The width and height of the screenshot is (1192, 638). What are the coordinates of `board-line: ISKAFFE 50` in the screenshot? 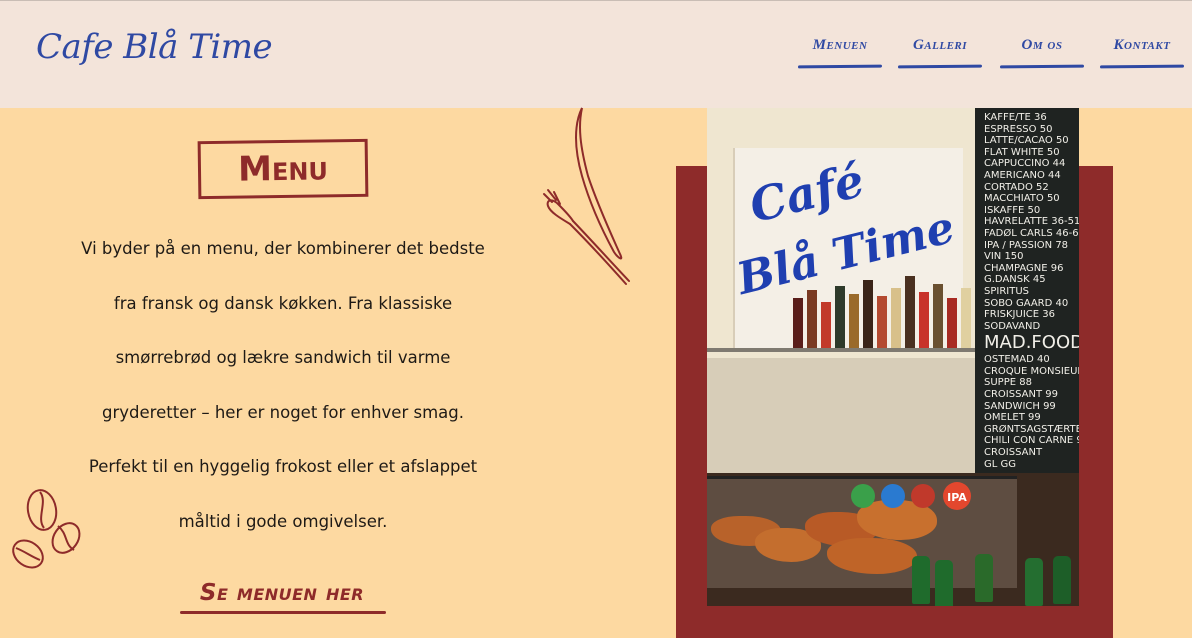 It's located at (1012, 210).